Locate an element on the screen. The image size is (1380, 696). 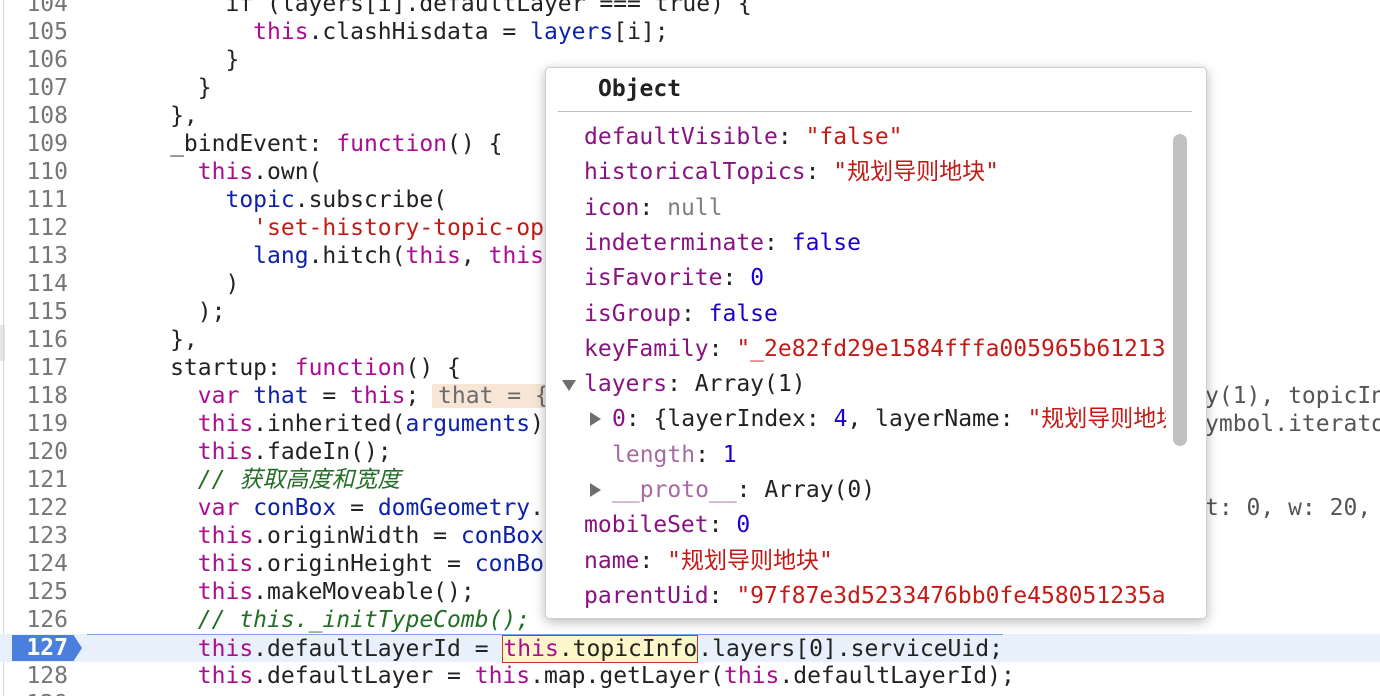
property-row: __proto__: Array(0) is located at coordinates (856, 490).